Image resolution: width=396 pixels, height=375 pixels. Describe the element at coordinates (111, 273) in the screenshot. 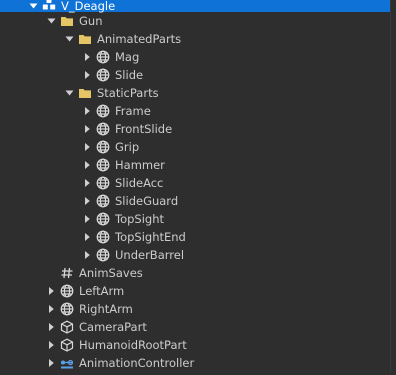

I see `tree-item-label: AnimSaves` at that location.